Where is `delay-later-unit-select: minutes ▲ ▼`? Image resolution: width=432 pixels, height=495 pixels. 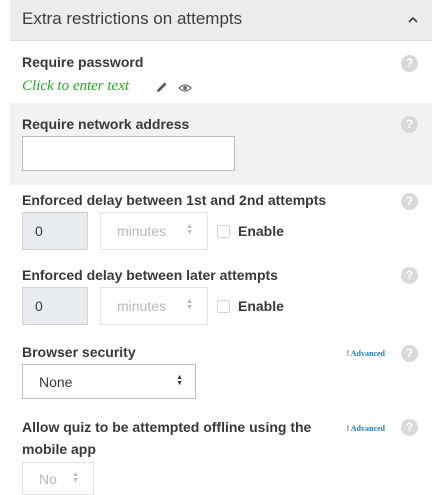
delay-later-unit-select: minutes ▲ ▼ is located at coordinates (154, 306).